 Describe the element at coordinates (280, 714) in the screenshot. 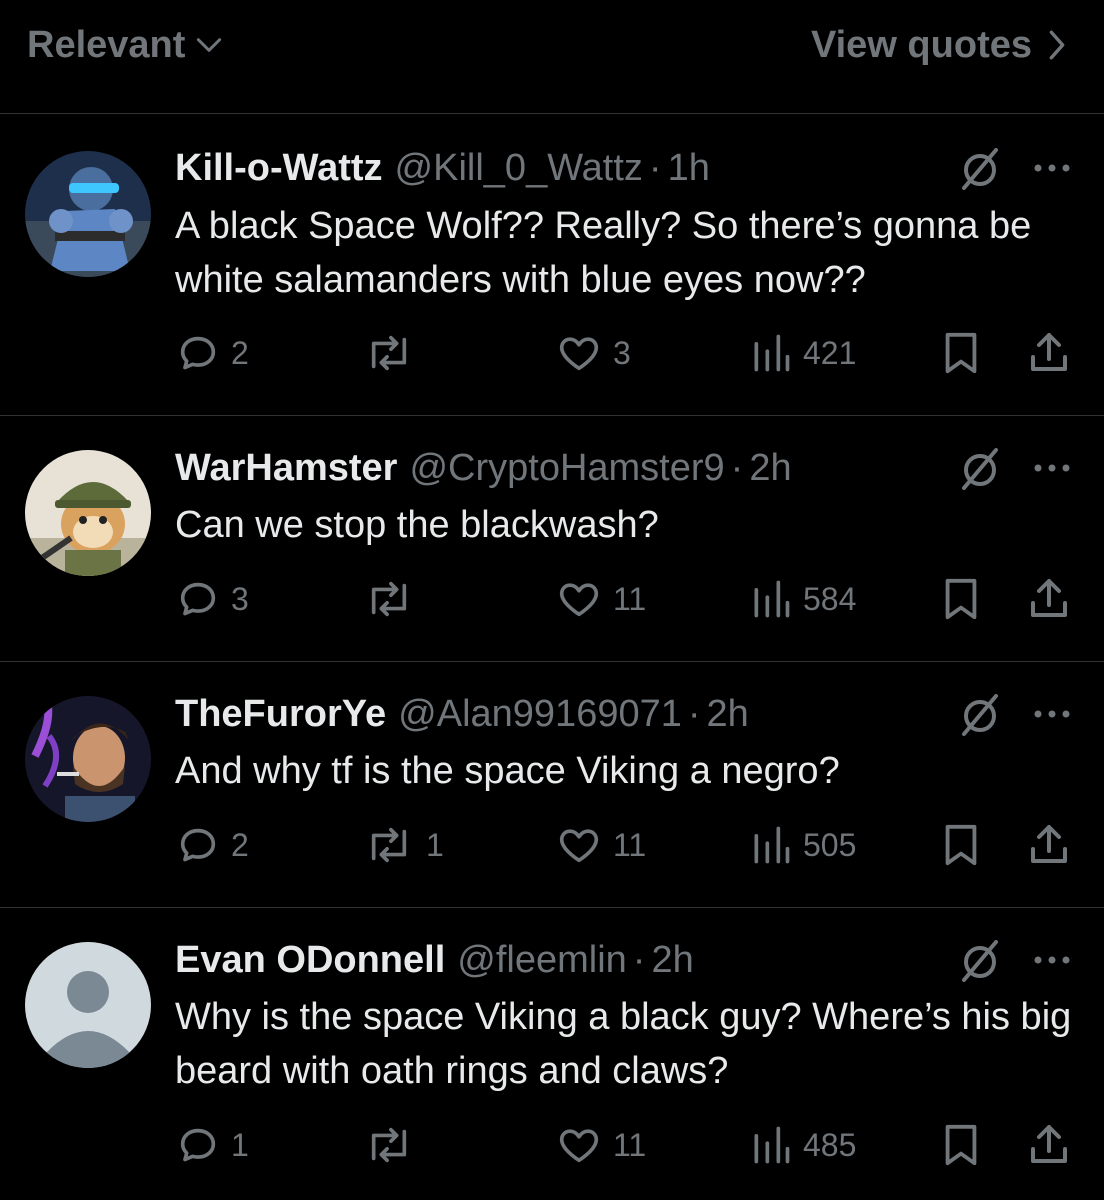

I see `display-name: TheFurorYe` at that location.